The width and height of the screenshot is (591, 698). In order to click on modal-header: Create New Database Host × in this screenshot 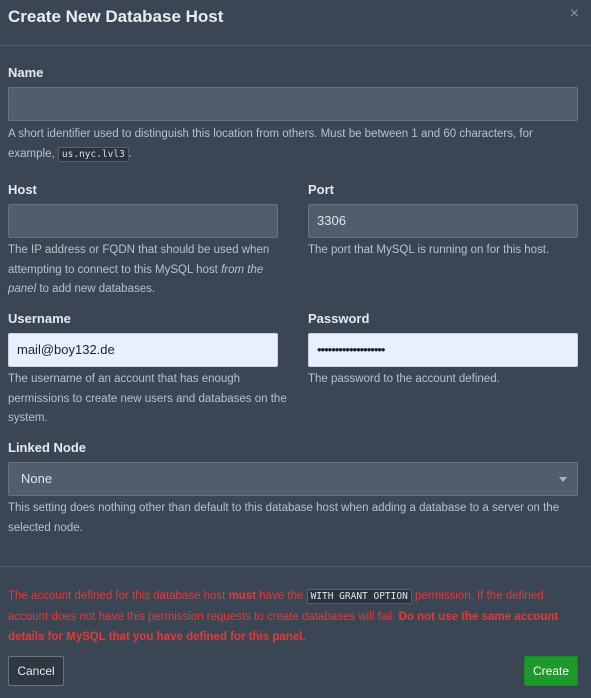, I will do `click(295, 23)`.